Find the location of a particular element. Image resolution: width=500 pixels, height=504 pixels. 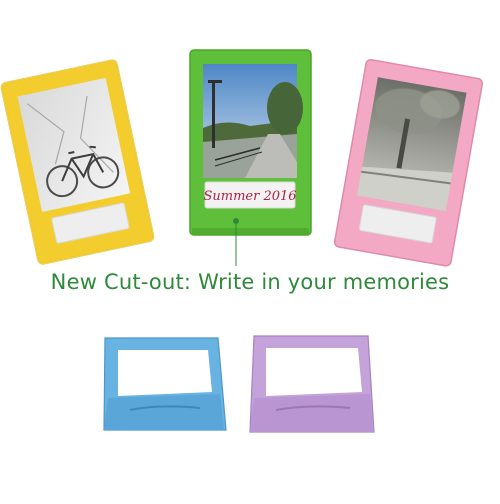

green-frame: Summer 2016 is located at coordinates (250, 142).